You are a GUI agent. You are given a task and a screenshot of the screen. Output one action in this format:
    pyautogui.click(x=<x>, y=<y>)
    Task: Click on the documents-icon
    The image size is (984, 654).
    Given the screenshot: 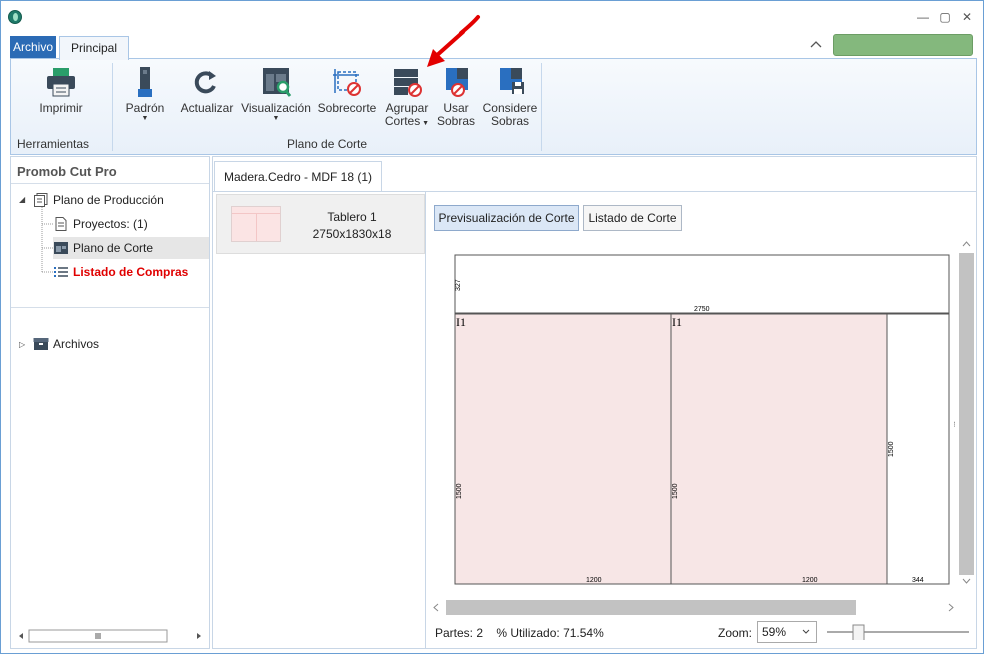 What is the action you would take?
    pyautogui.click(x=41, y=199)
    